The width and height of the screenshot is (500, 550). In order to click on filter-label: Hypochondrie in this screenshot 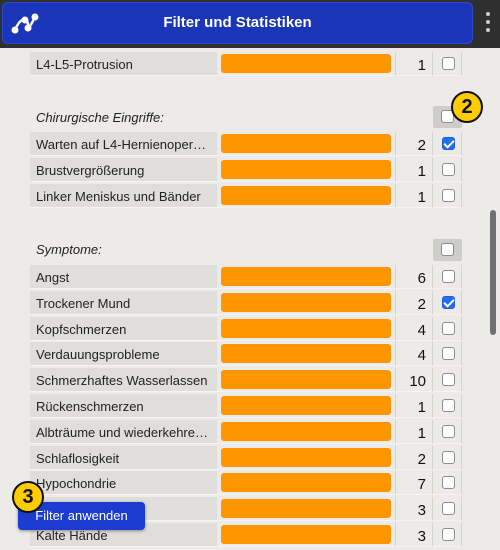, I will do `click(123, 483)`.